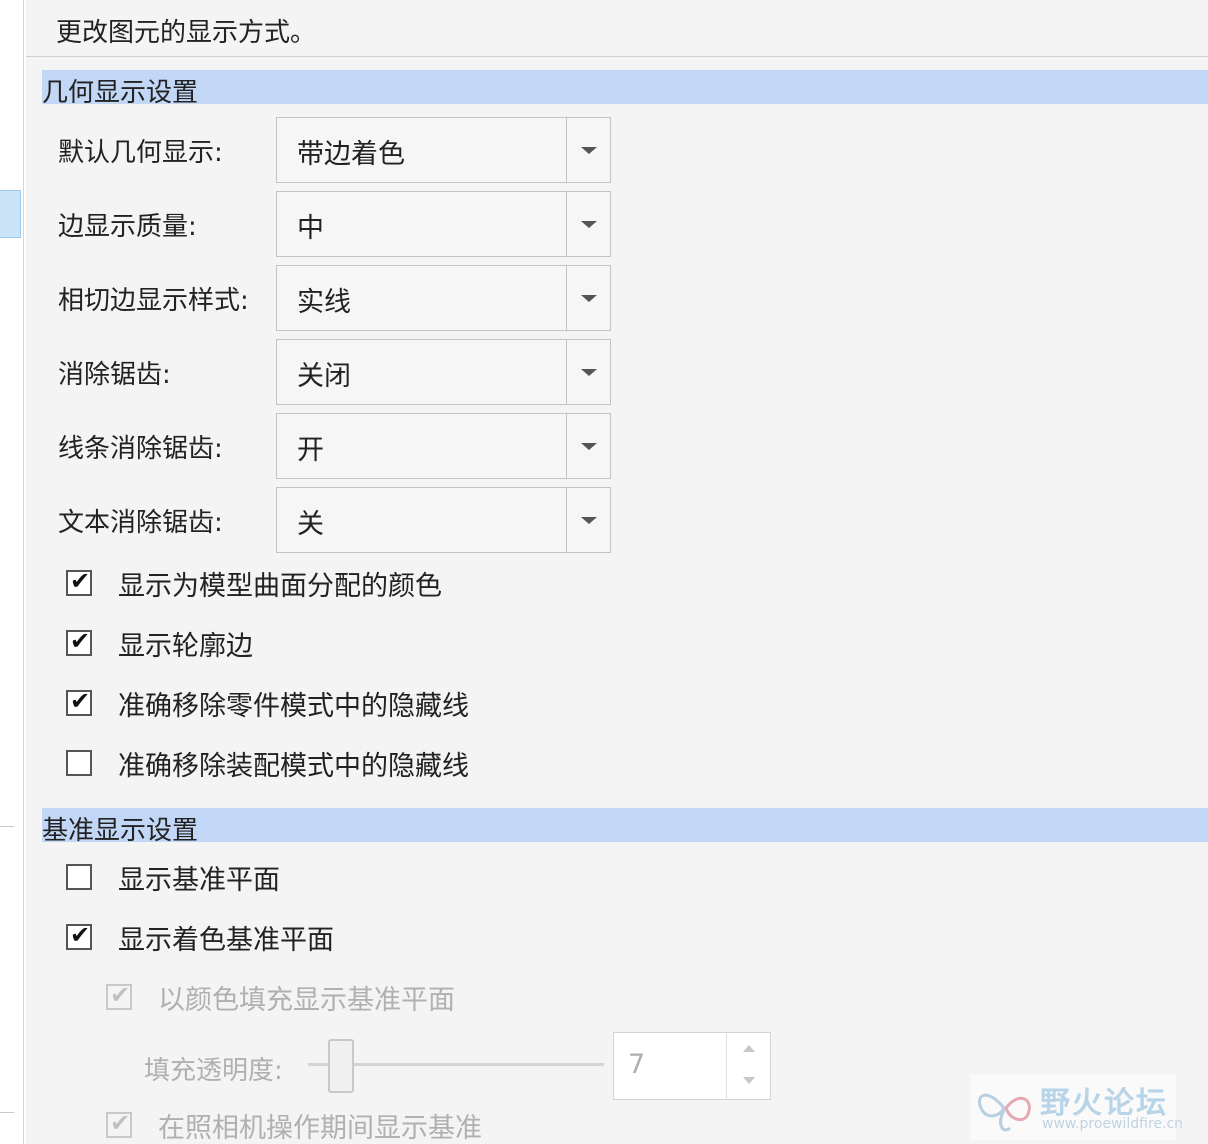  Describe the element at coordinates (443, 372) in the screenshot. I see `anti-aliasing-dropdown: 关闭` at that location.